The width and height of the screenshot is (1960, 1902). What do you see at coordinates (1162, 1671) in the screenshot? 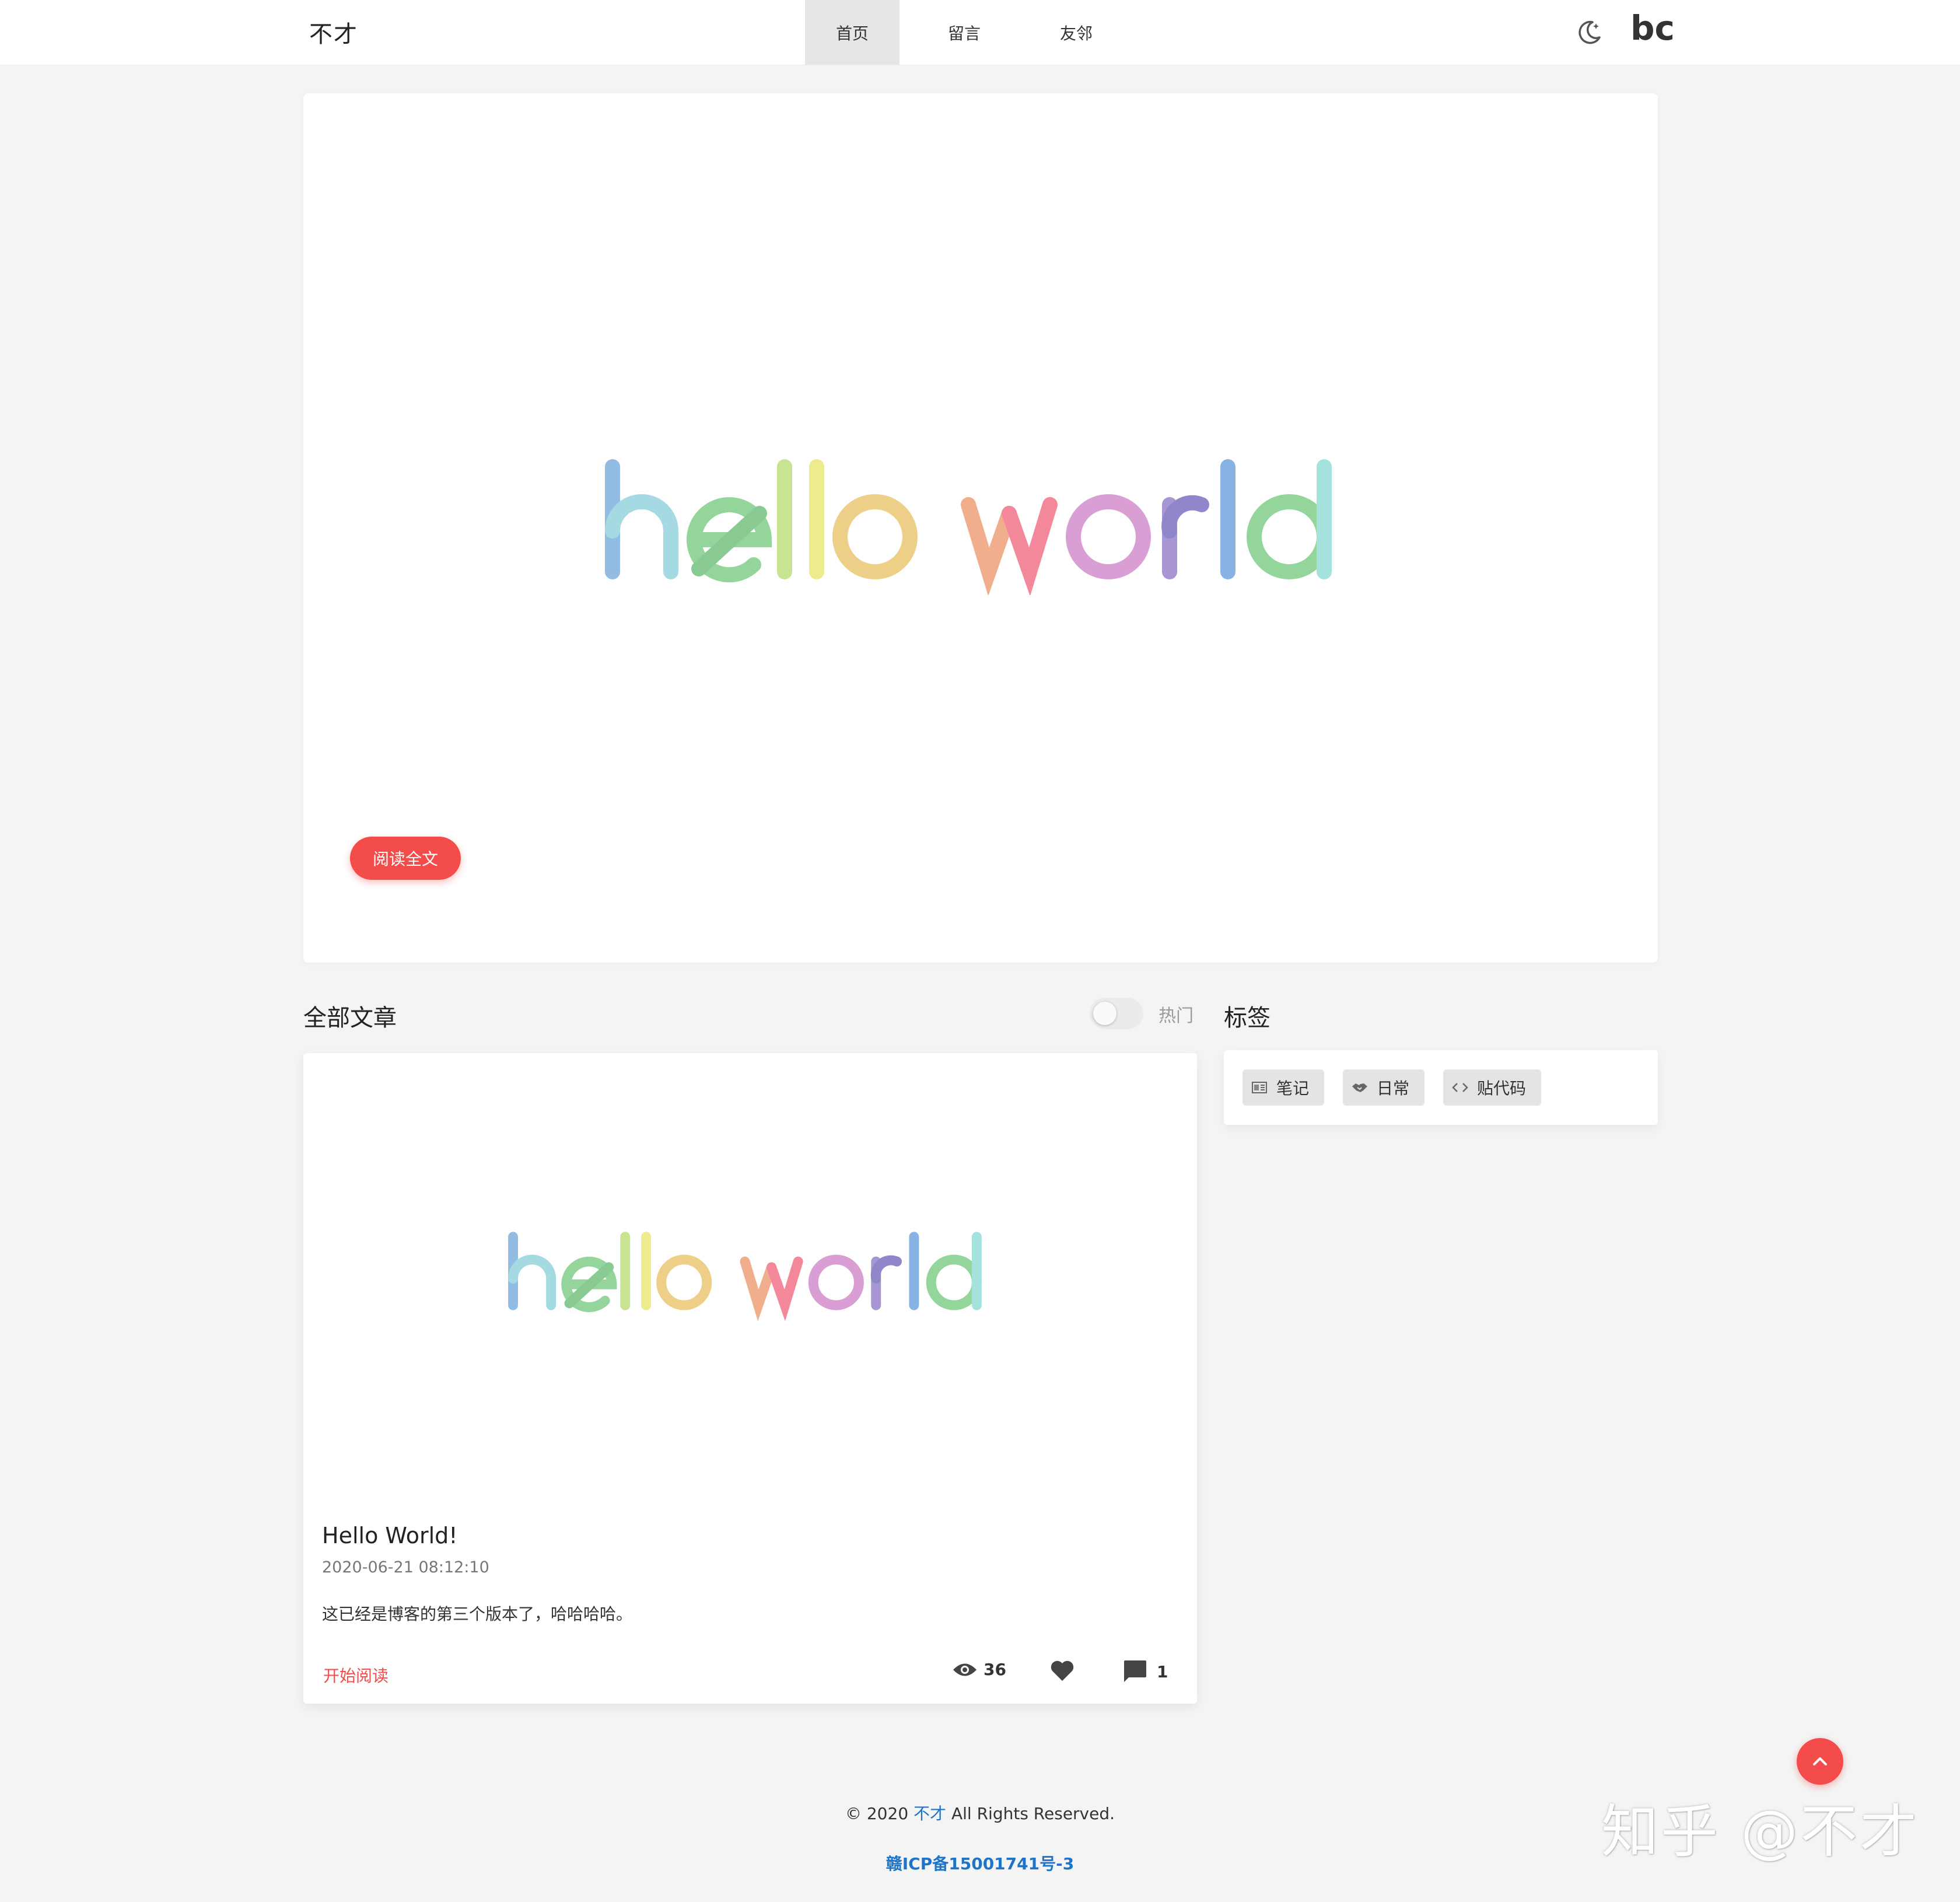
I see `comments-count: 1` at bounding box center [1162, 1671].